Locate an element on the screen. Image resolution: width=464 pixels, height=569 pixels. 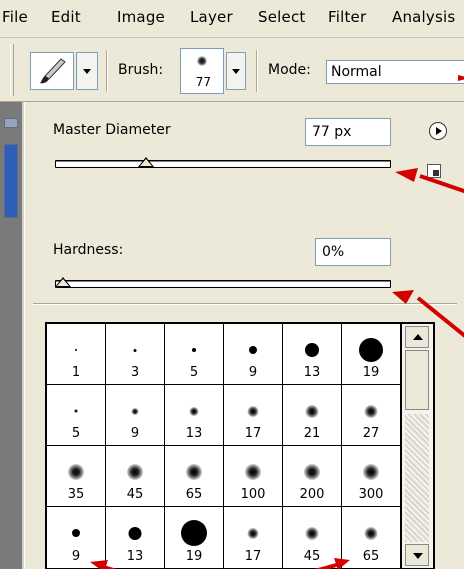
toolbox-grip is located at coordinates (11, 123).